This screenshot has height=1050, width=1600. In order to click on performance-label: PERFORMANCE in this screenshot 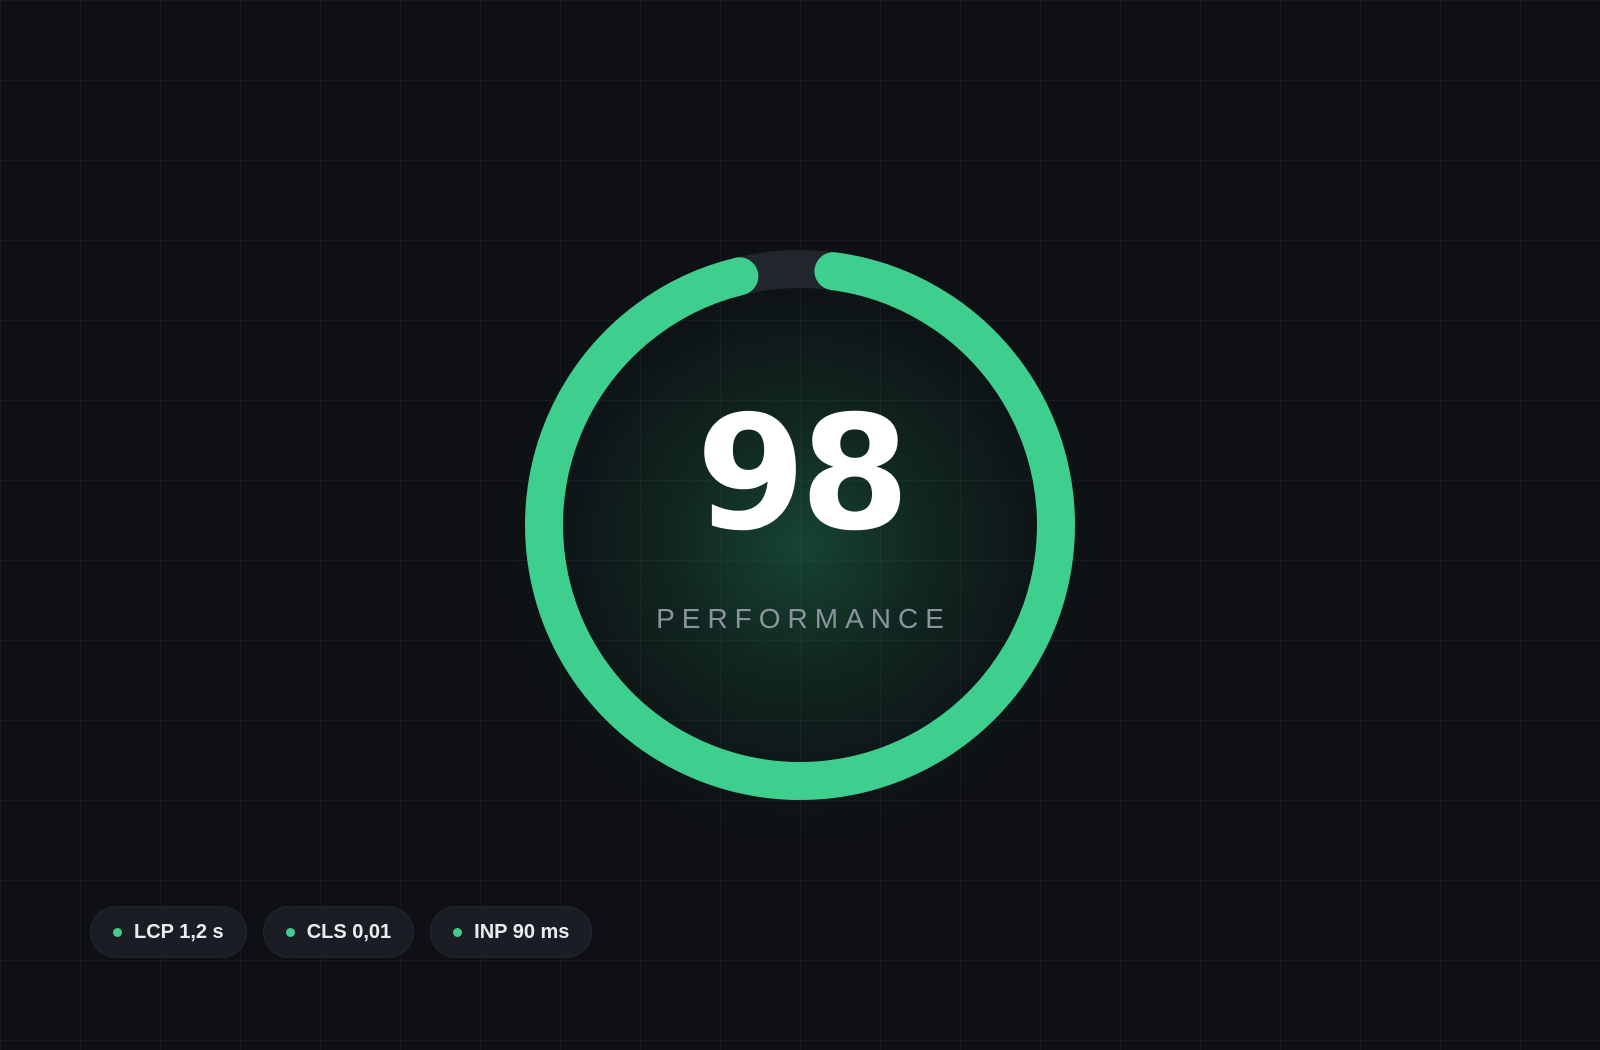, I will do `click(803, 618)`.